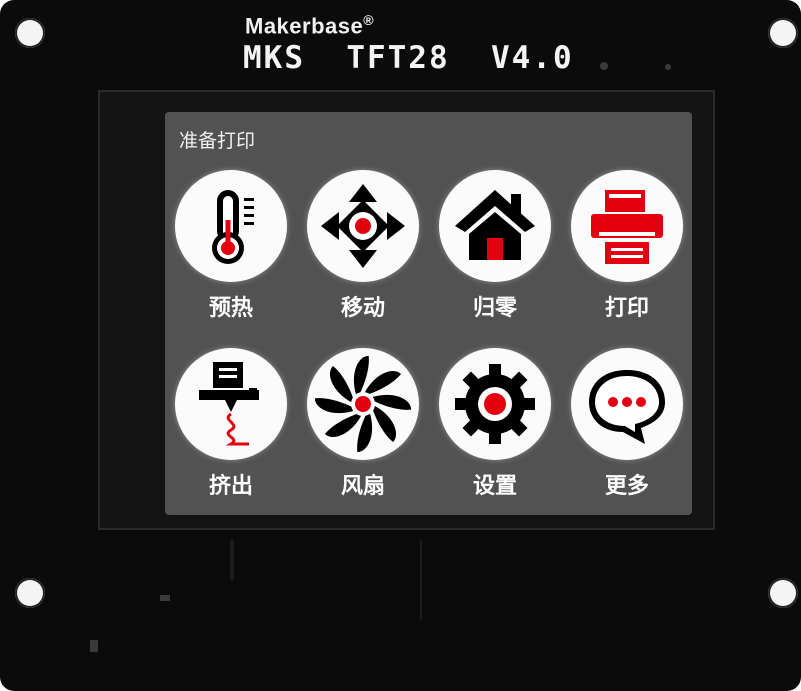 The height and width of the screenshot is (691, 801). Describe the element at coordinates (310, 25) in the screenshot. I see `brand-label: Makerbase®` at that location.